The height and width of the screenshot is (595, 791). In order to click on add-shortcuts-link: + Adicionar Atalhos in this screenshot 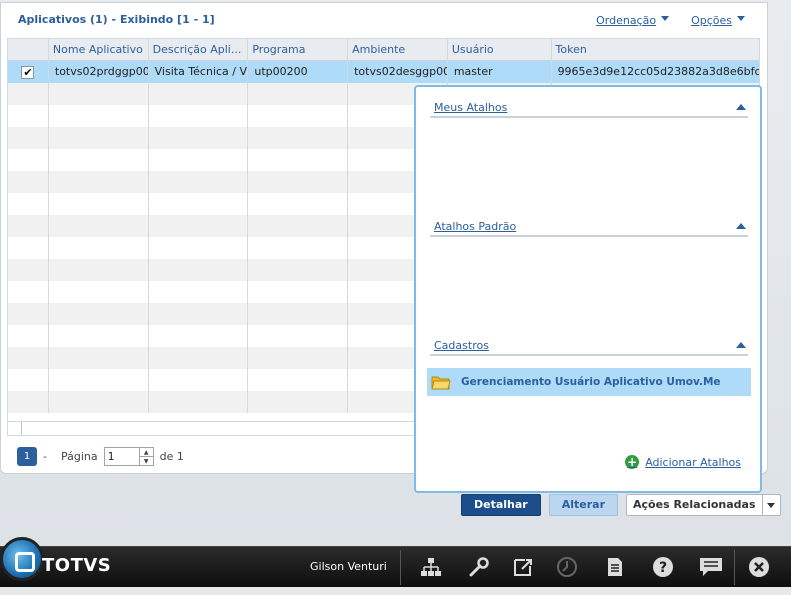, I will do `click(683, 462)`.